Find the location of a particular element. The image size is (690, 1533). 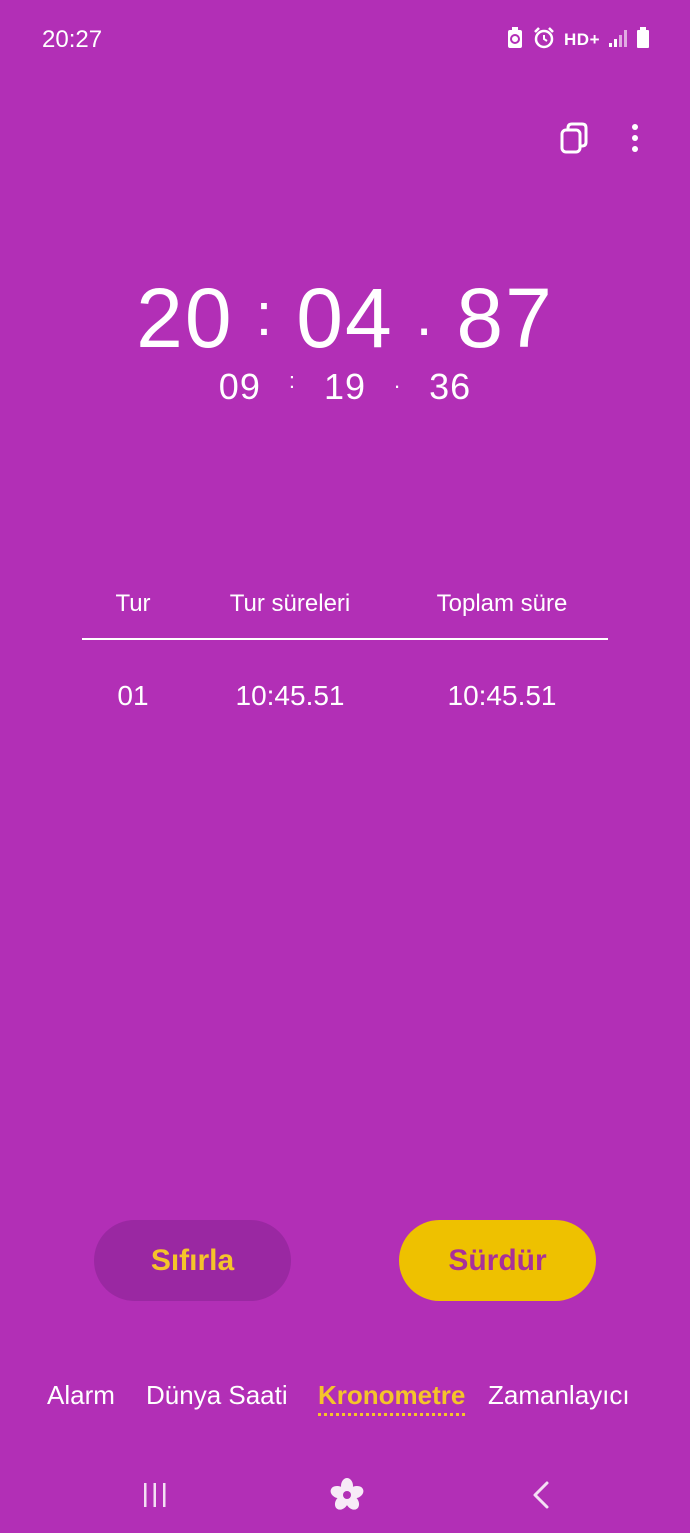

stopwatch-lap-time: 09 : 19 . 36 is located at coordinates (345, 387).